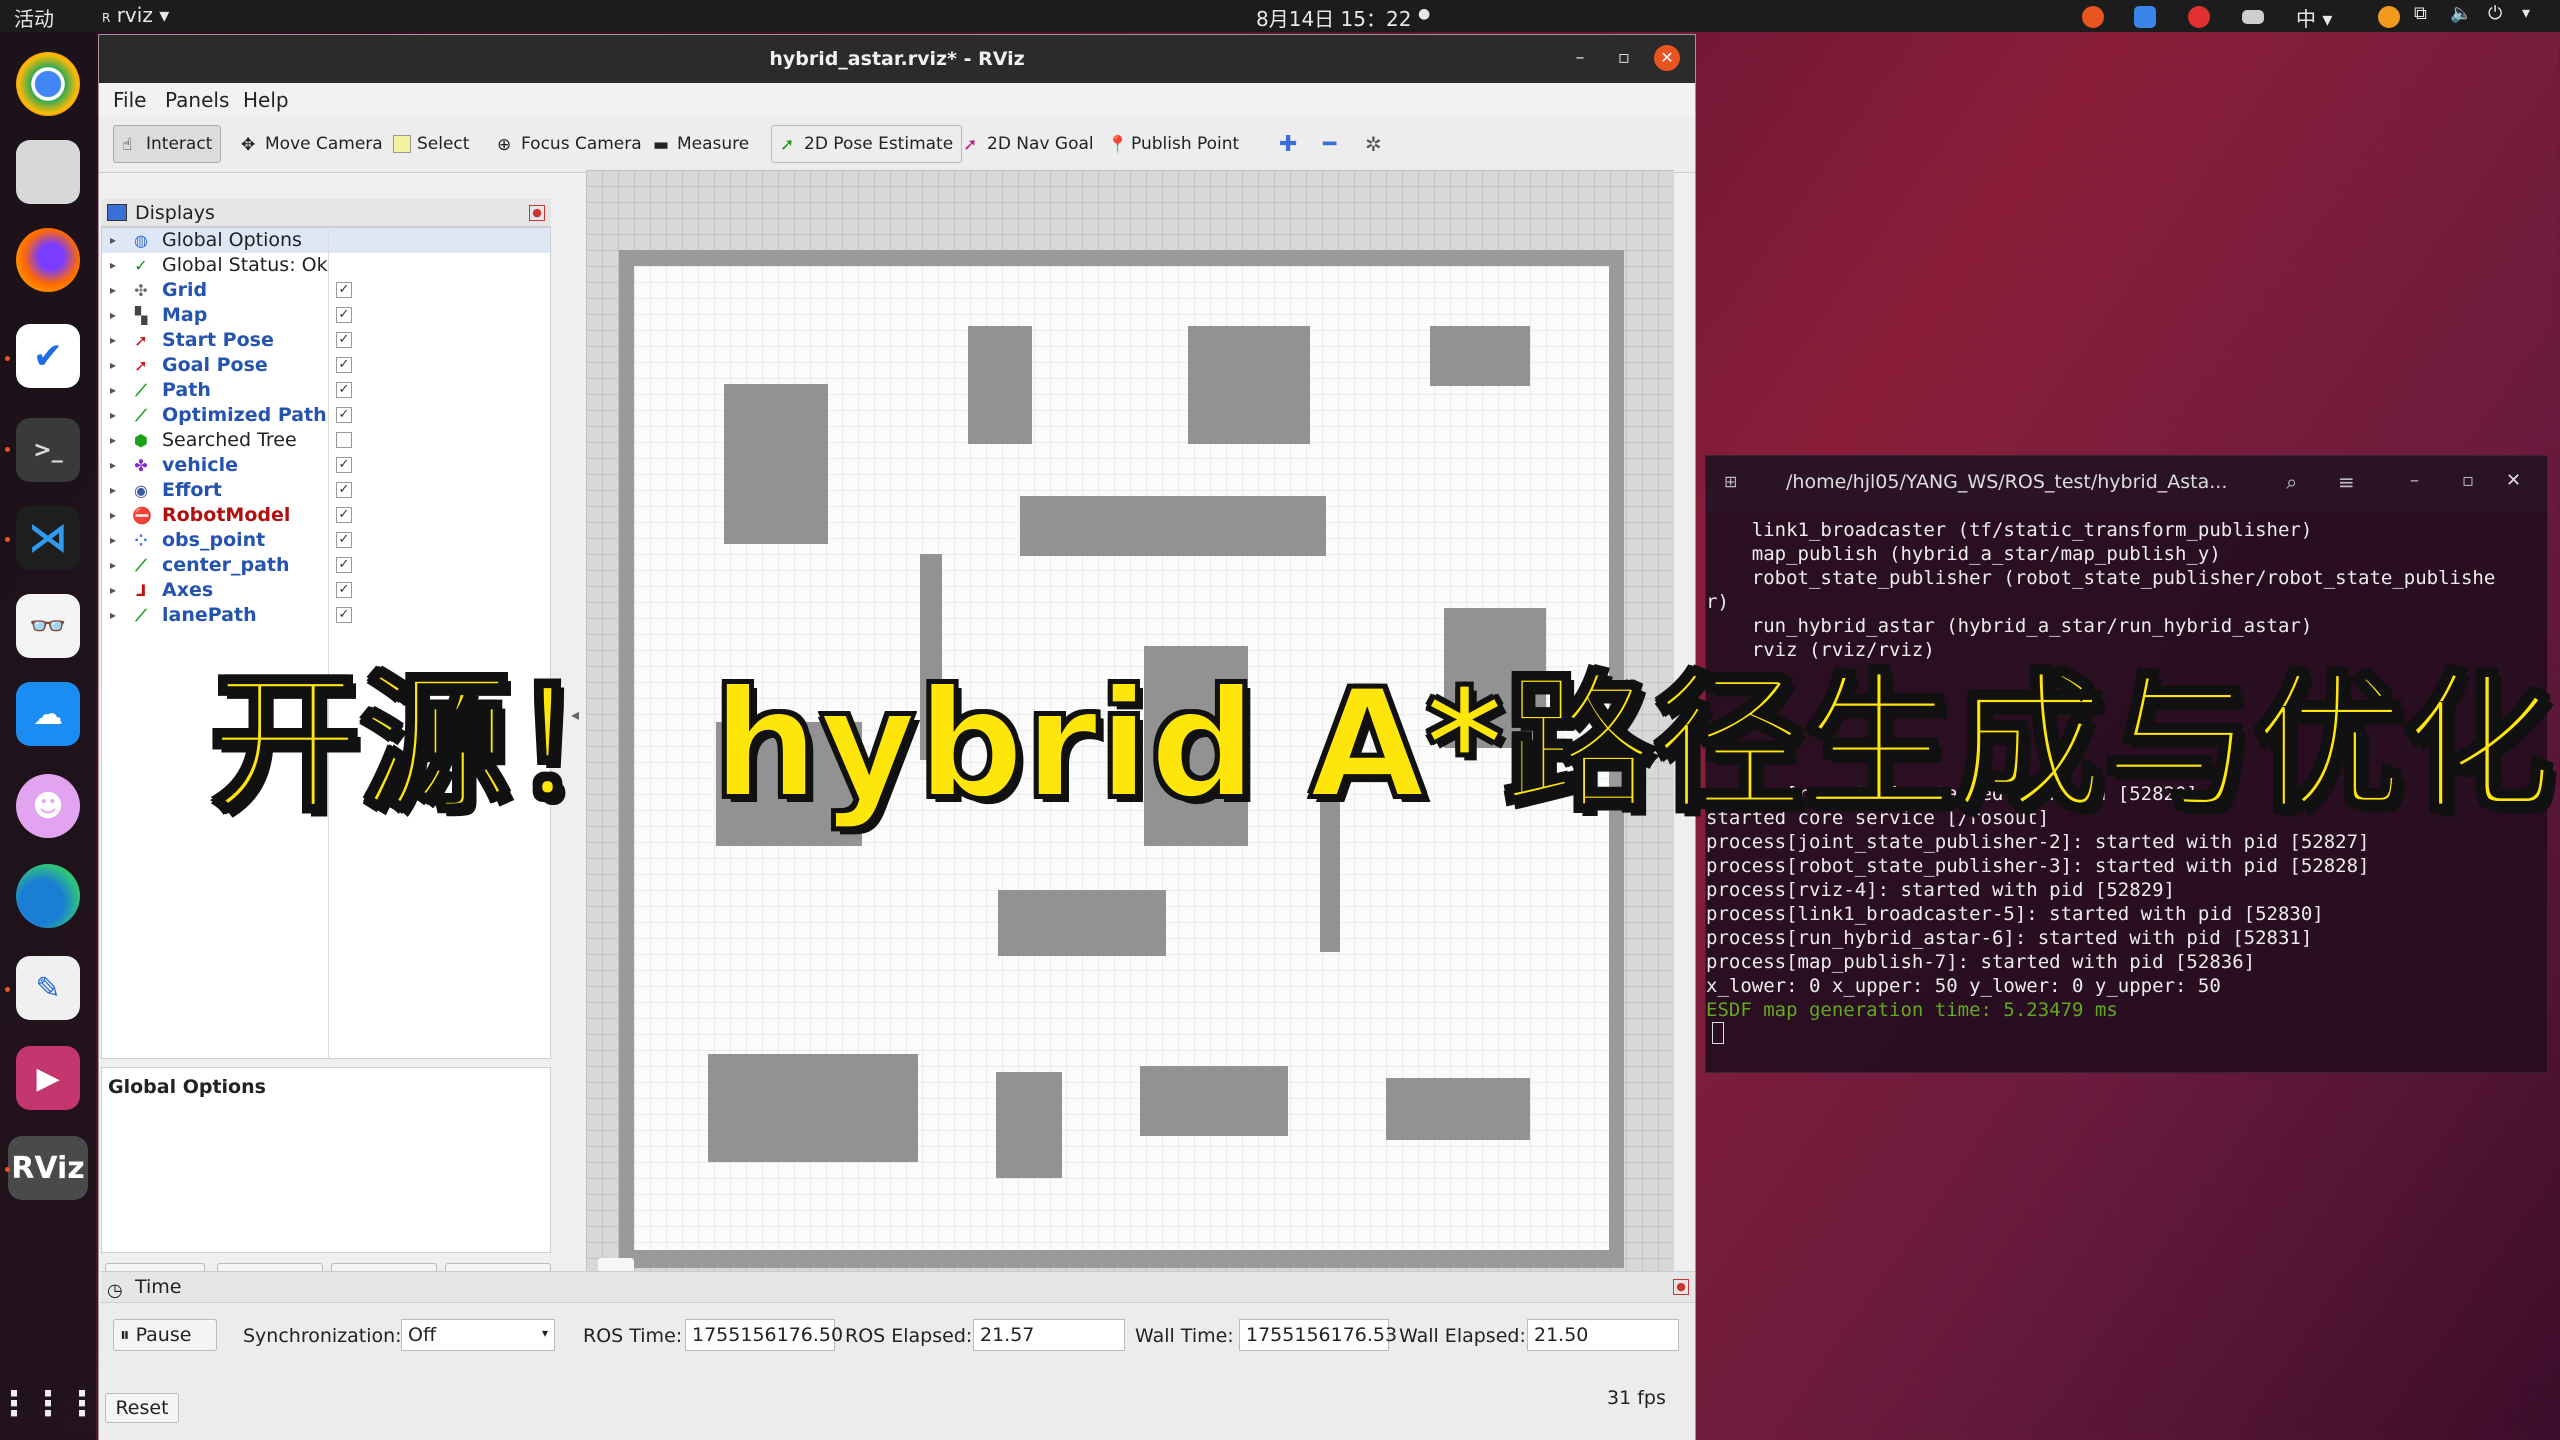 Image resolution: width=2560 pixels, height=1440 pixels. Describe the element at coordinates (1028, 144) in the screenshot. I see `nav-goal-button: ➚ 2D Nav Goal` at that location.